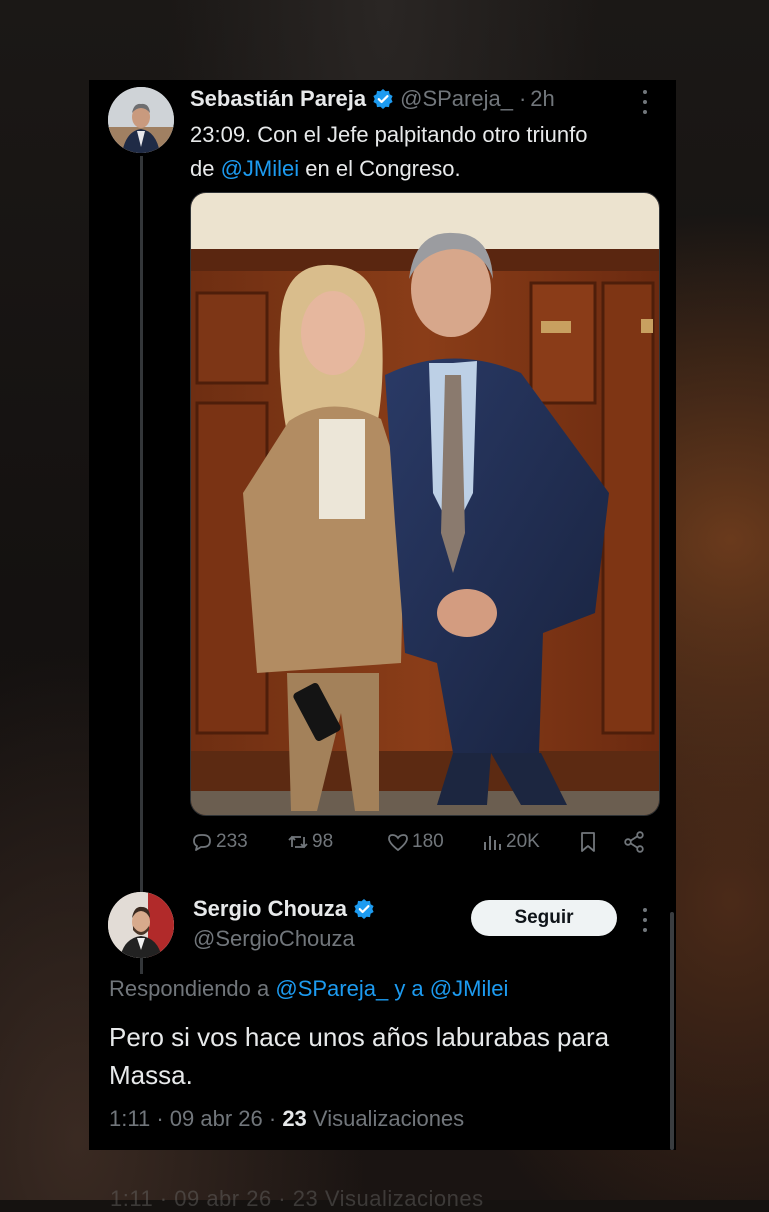  Describe the element at coordinates (202, 842) in the screenshot. I see `reply-icon` at that location.